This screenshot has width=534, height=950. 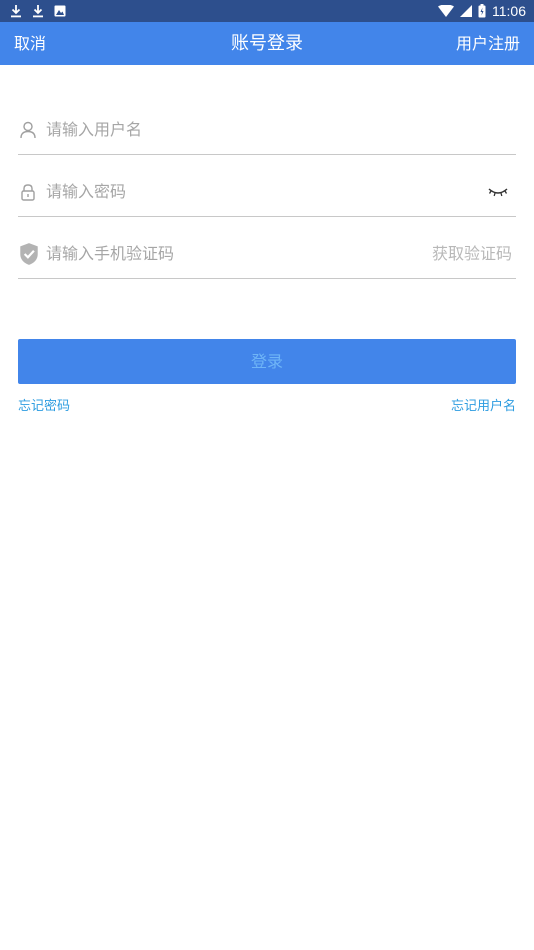 What do you see at coordinates (28, 192) in the screenshot?
I see `lock-icon` at bounding box center [28, 192].